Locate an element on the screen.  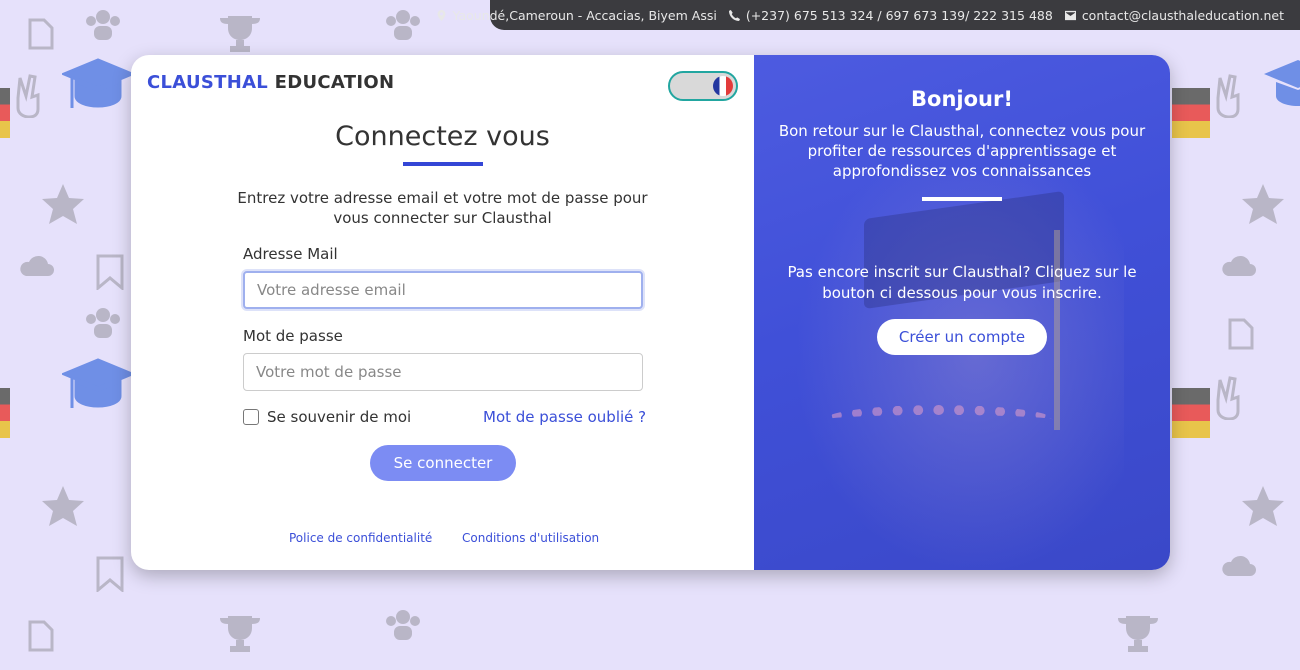
title-underline is located at coordinates (443, 164).